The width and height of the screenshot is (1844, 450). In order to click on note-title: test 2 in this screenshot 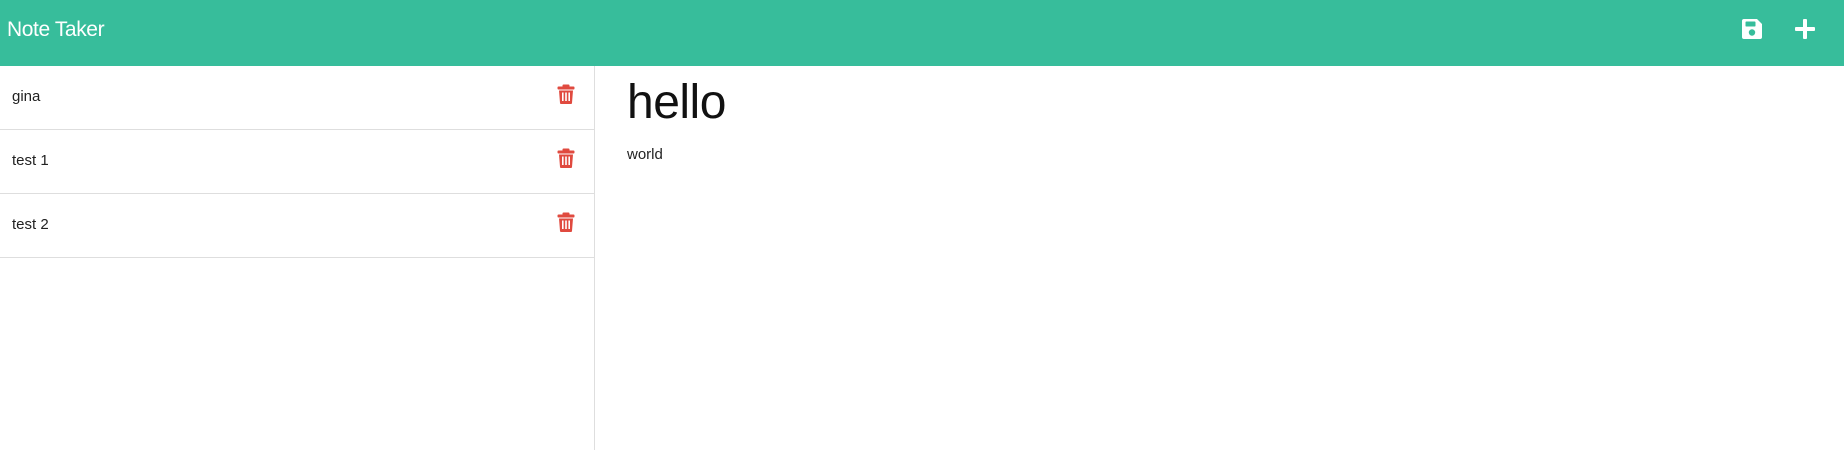, I will do `click(30, 224)`.